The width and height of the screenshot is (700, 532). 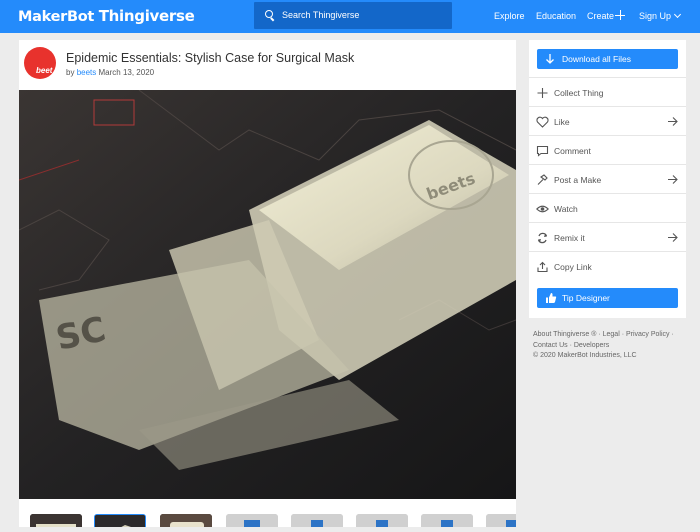 I want to click on comment-button: Comment, so click(x=607, y=149).